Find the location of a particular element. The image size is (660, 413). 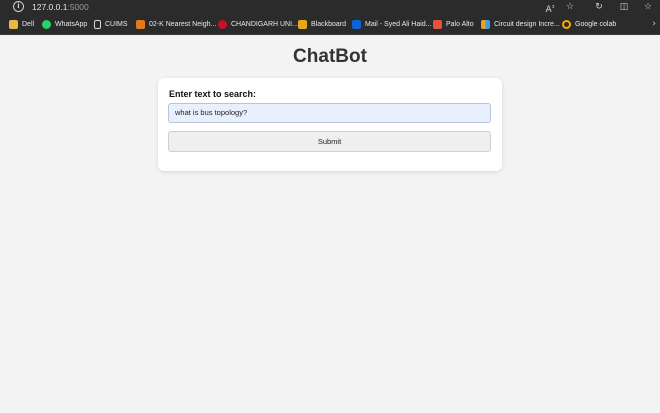

info-icon: i is located at coordinates (18, 6).